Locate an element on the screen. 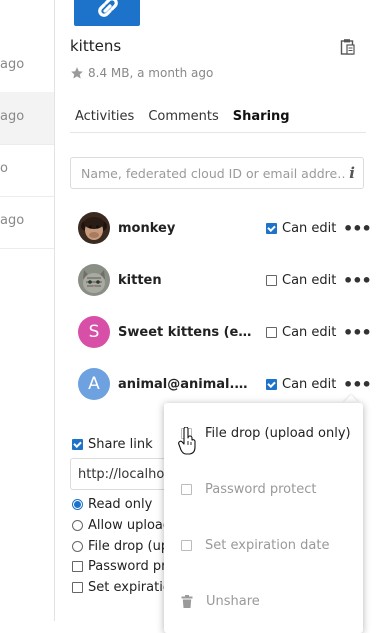  popover-arrow is located at coordinates (351, 399).